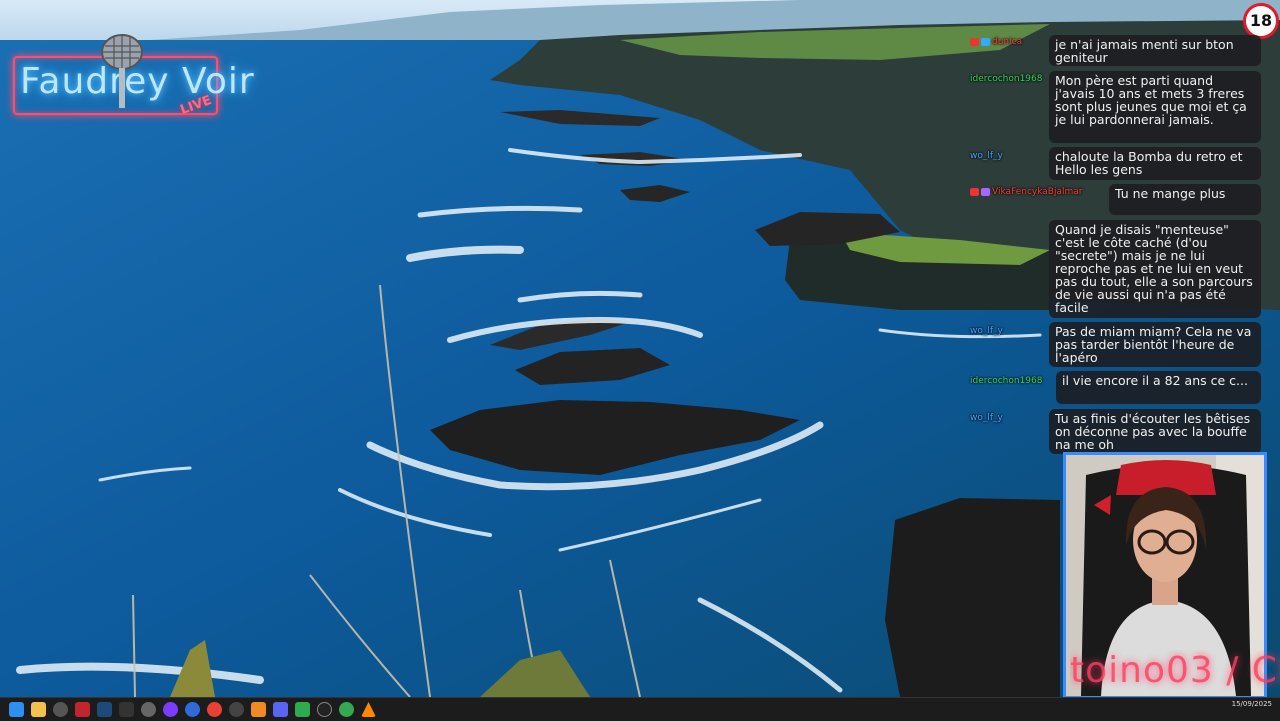 The height and width of the screenshot is (721, 1280). I want to click on chat-username: dunica, so click(996, 42).